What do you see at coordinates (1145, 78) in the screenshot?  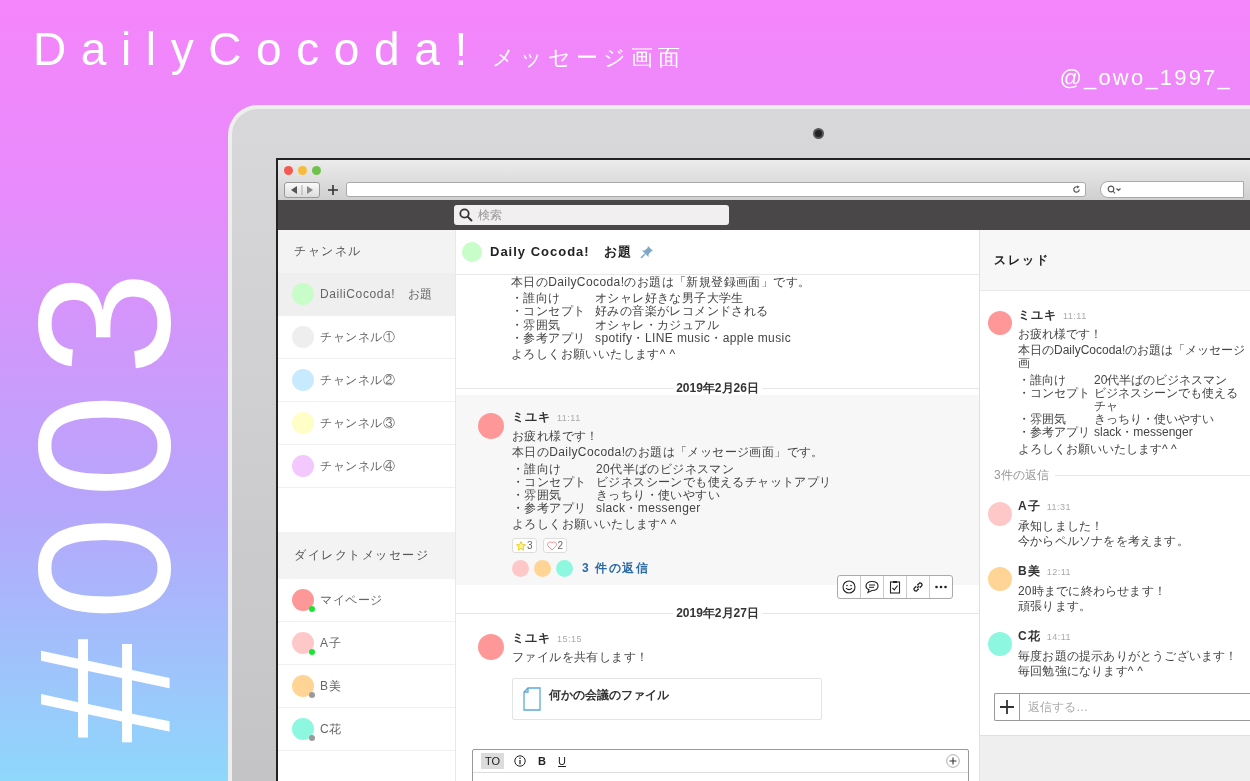 I see `author-handle: @_owo_1997_` at bounding box center [1145, 78].